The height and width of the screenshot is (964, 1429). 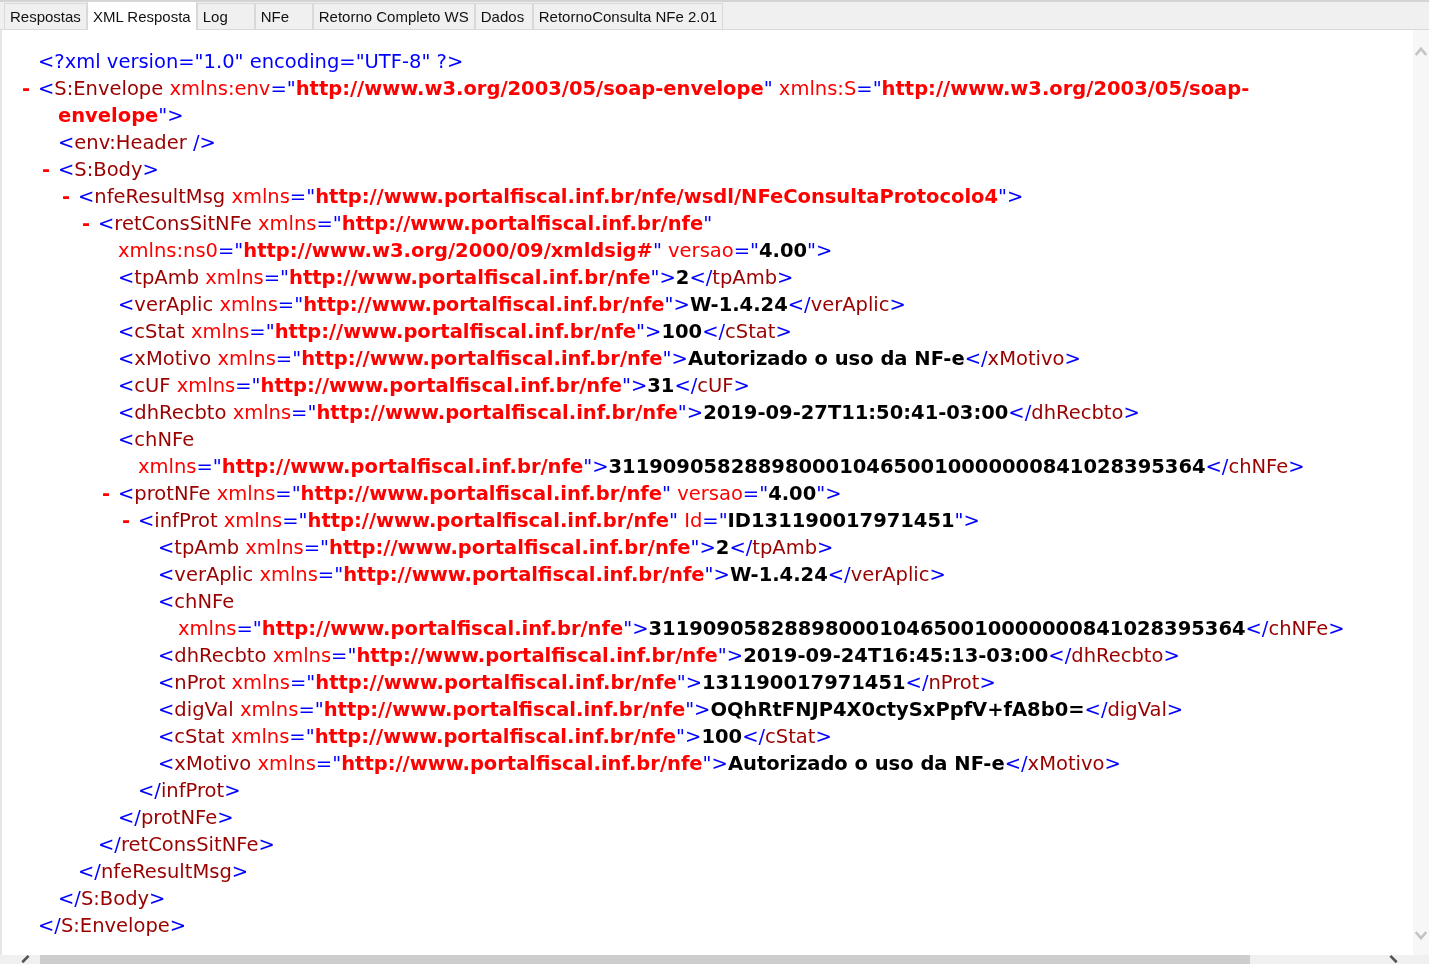 I want to click on xml-line: </protNFe>, so click(x=176, y=818).